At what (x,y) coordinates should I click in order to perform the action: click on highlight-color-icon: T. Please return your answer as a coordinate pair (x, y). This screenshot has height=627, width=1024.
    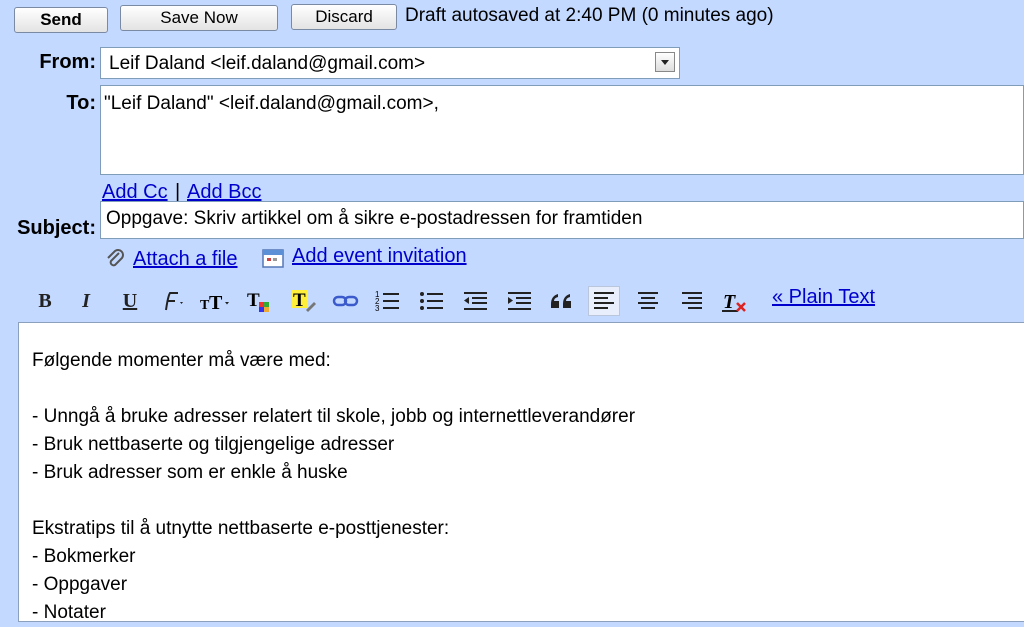
    Looking at the image, I should click on (305, 301).